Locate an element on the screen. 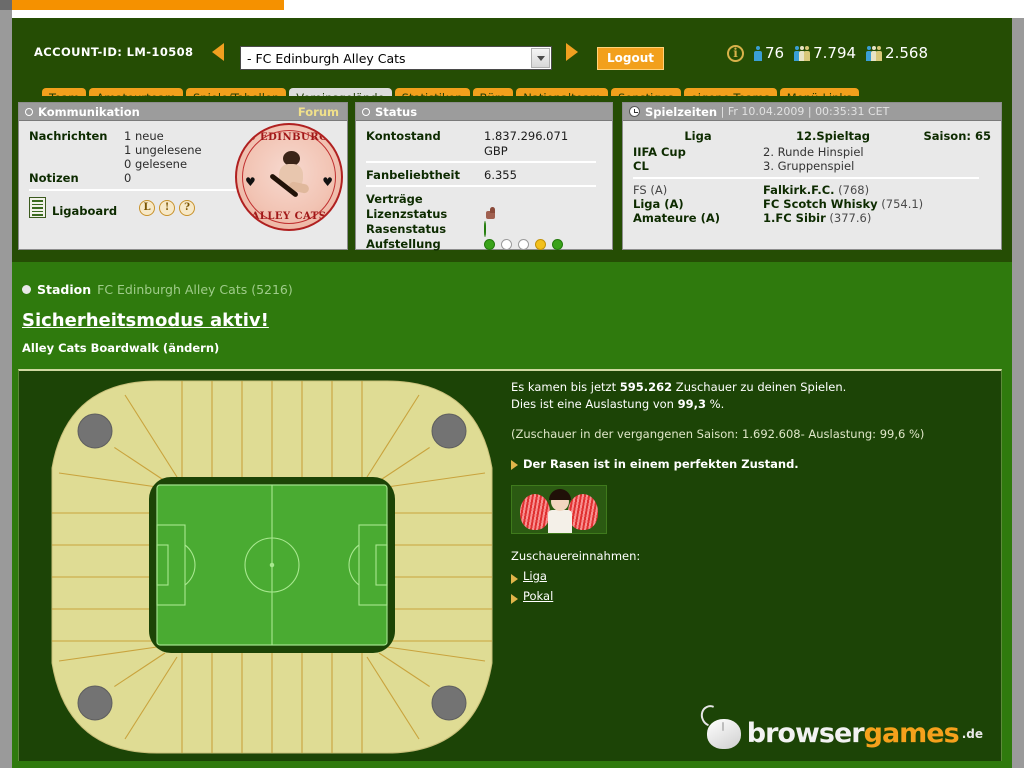 The height and width of the screenshot is (768, 1024). status-title: Status is located at coordinates (396, 111).